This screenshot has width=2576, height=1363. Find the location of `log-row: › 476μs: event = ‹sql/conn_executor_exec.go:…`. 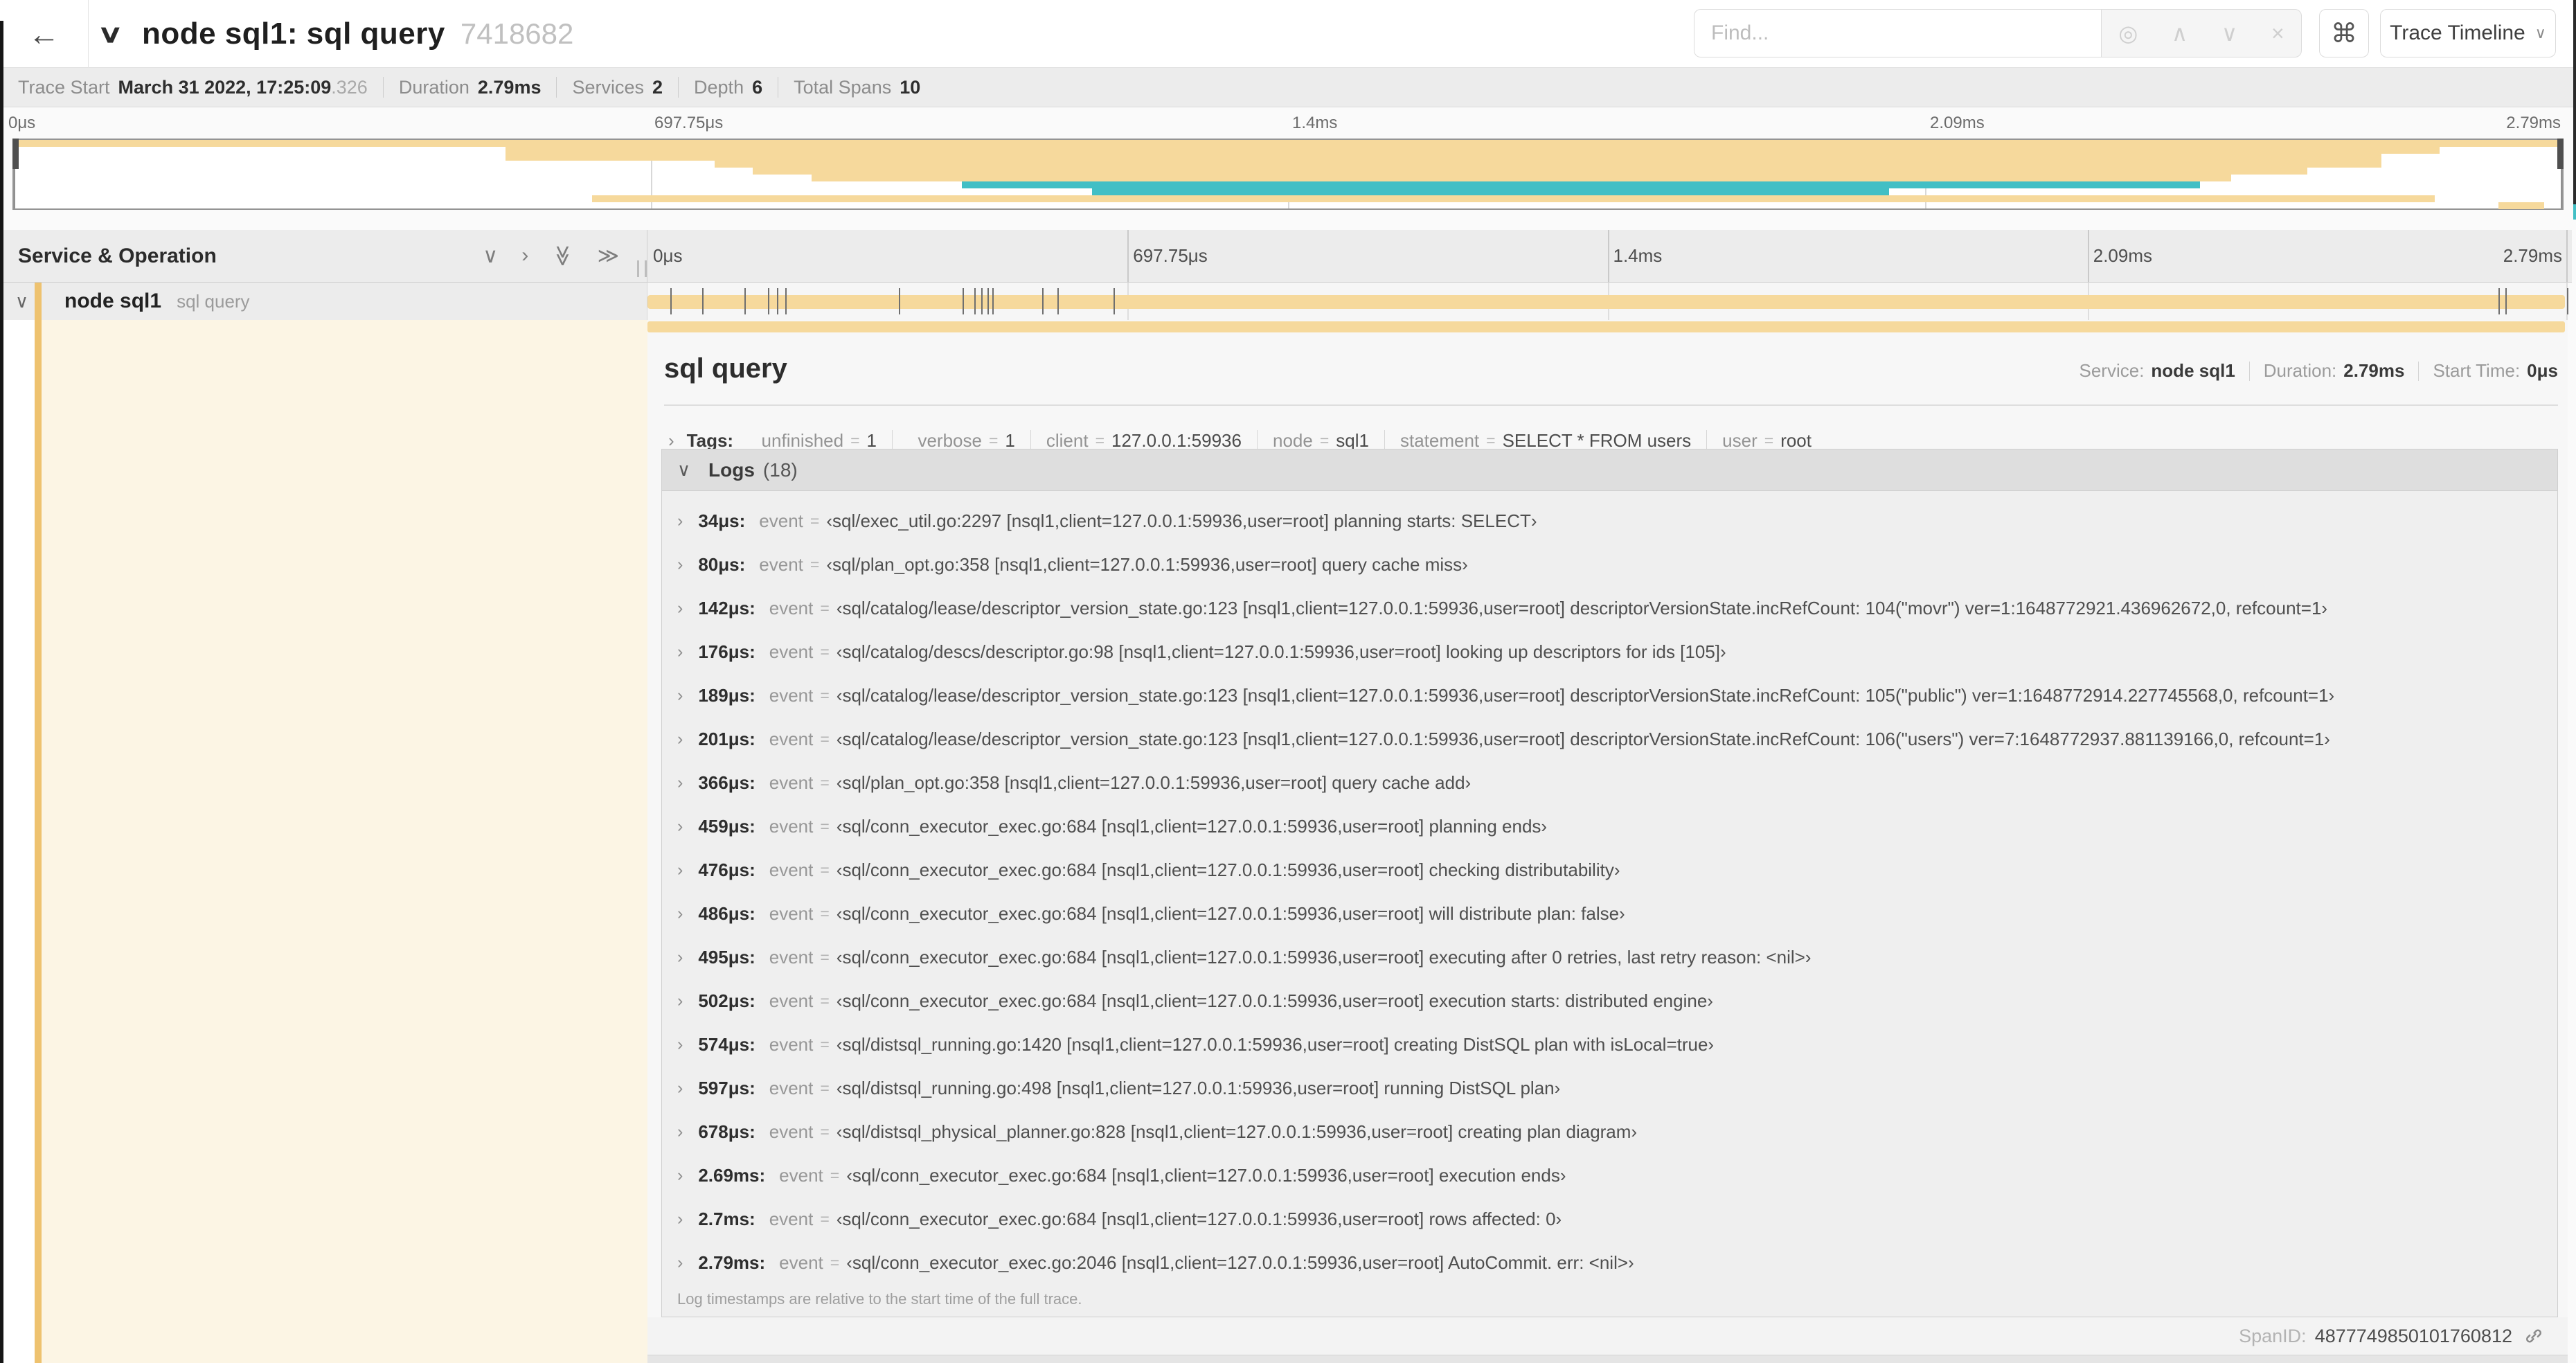

log-row: › 476μs: event = ‹sql/conn_executor_exec.go:… is located at coordinates (1609, 870).